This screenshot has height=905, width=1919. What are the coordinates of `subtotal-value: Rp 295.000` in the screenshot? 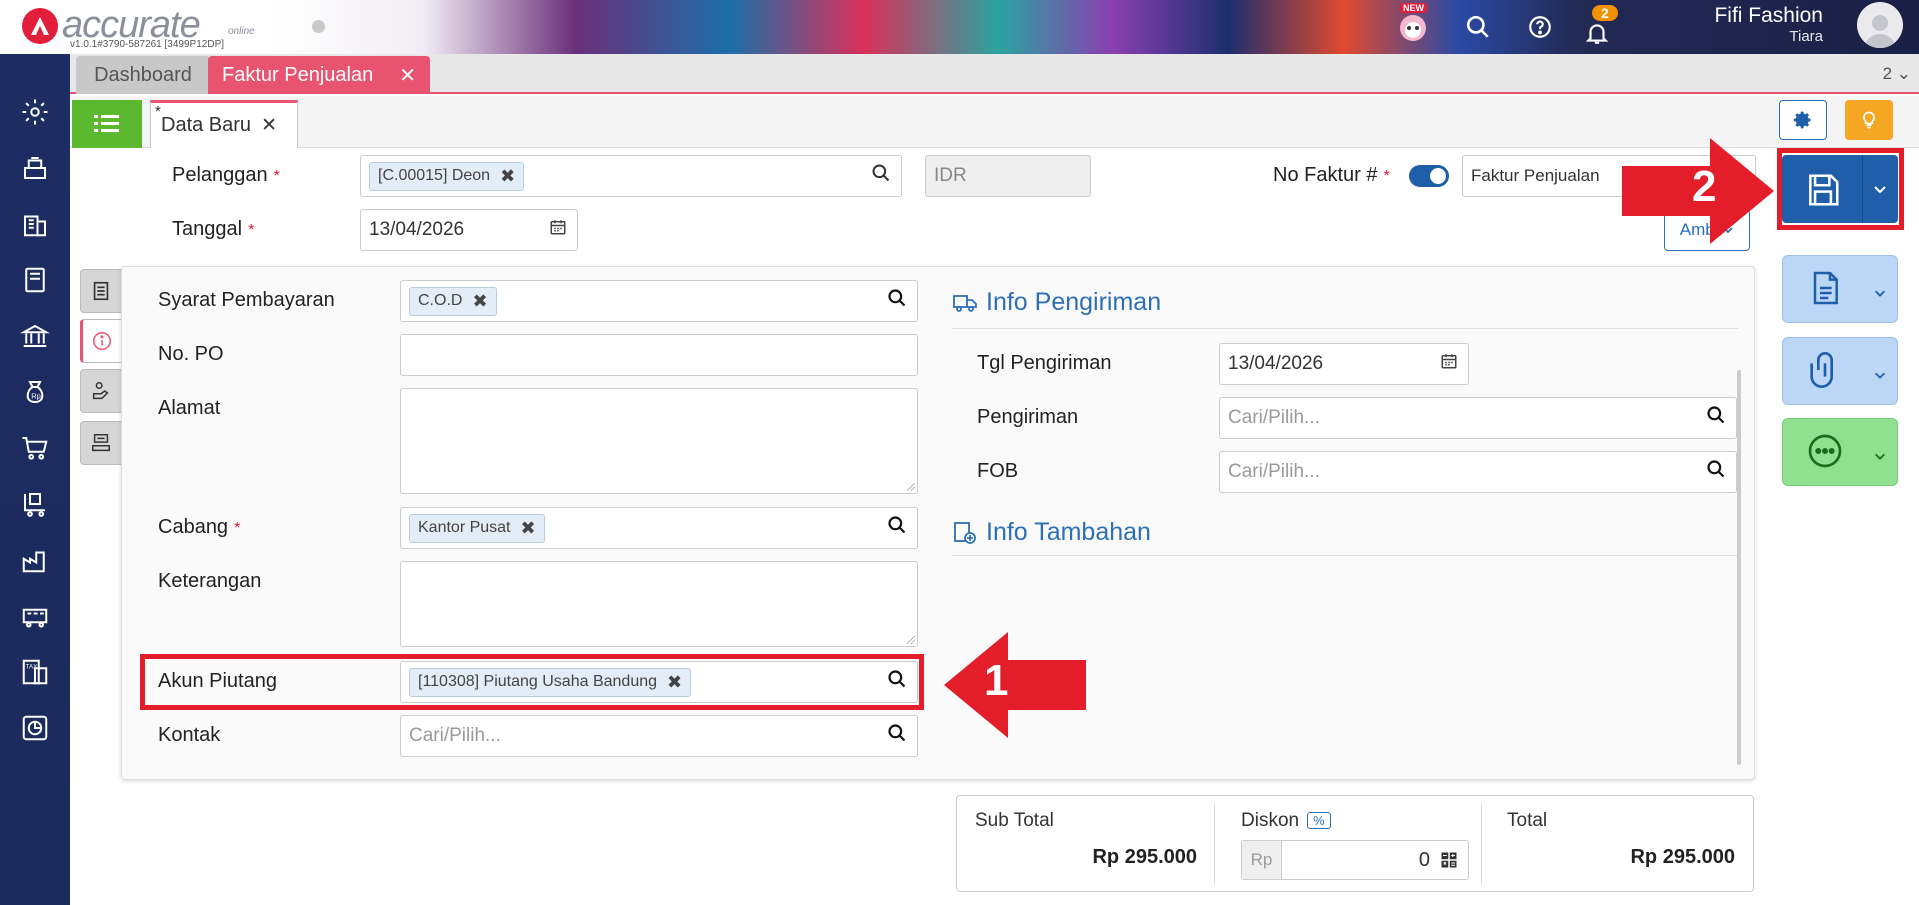 It's located at (1144, 857).